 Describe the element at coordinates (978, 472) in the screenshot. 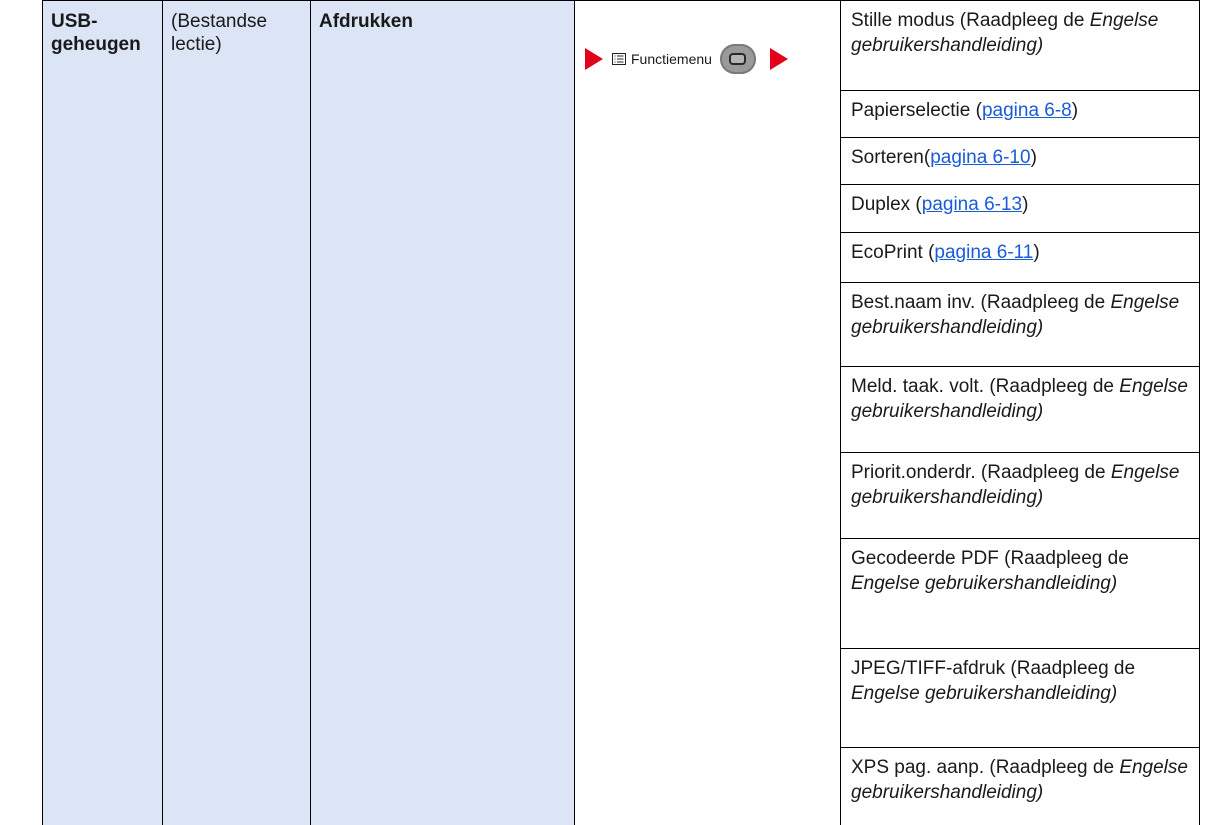

I see `menu-item-text: Priorit.onderdr. (Raadpleeg de` at that location.